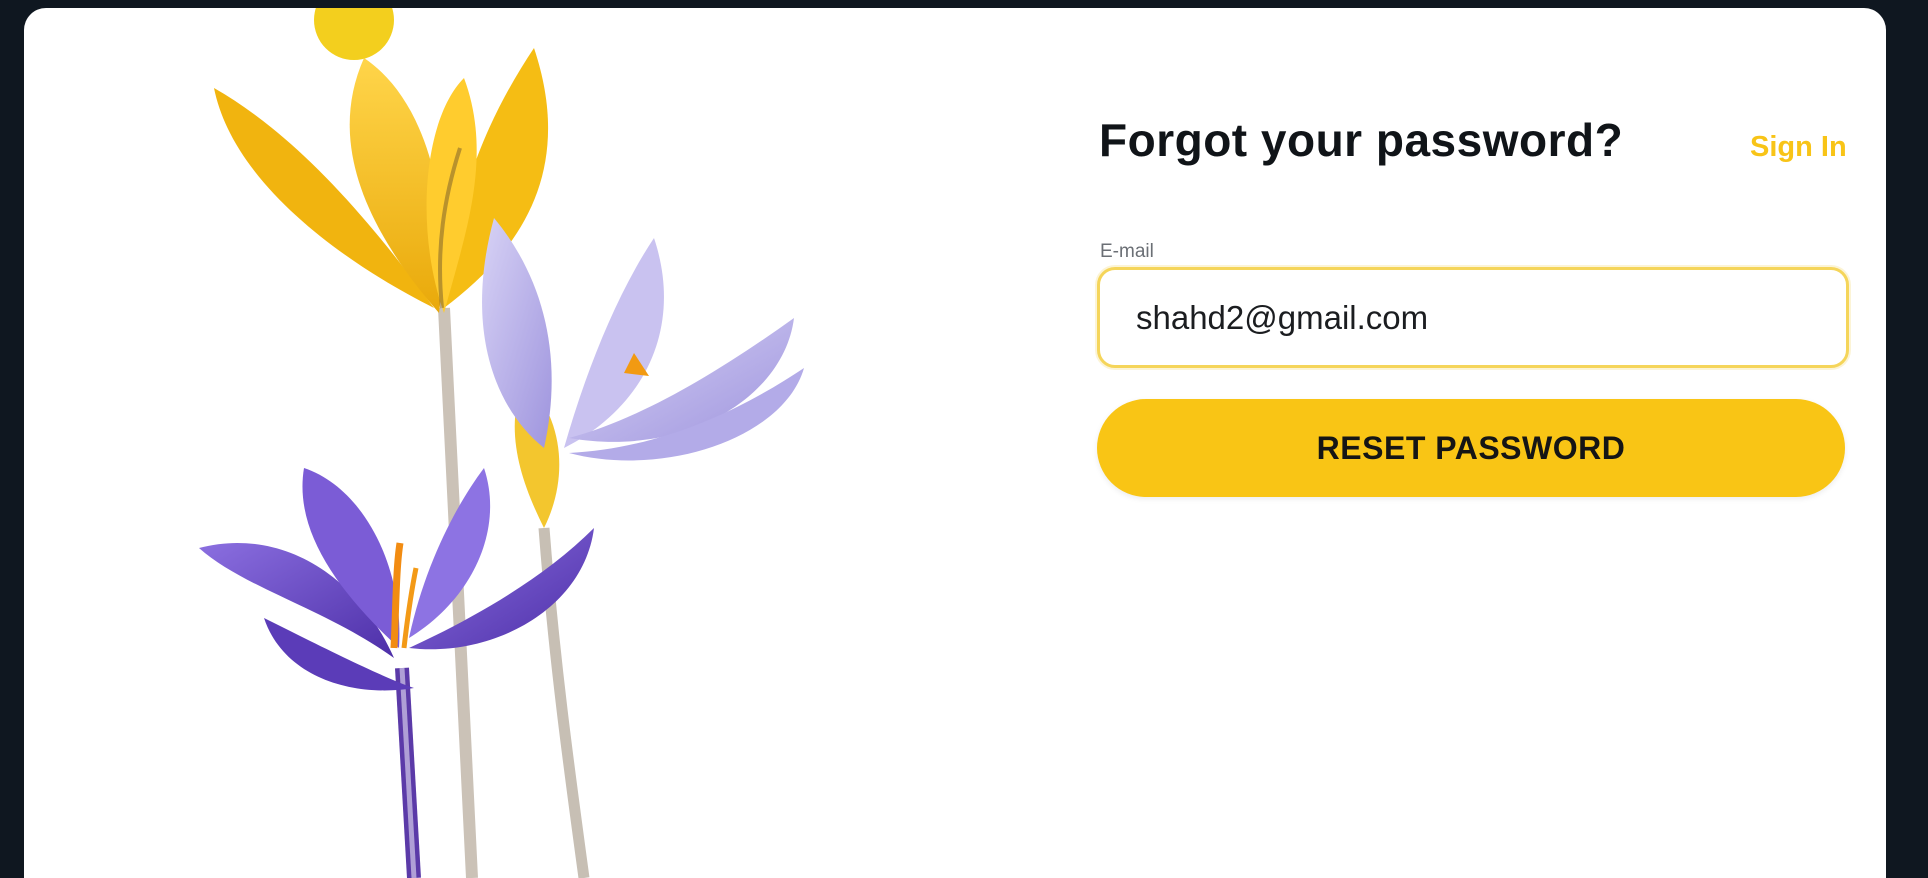  Describe the element at coordinates (1473, 317) in the screenshot. I see `email-field` at that location.